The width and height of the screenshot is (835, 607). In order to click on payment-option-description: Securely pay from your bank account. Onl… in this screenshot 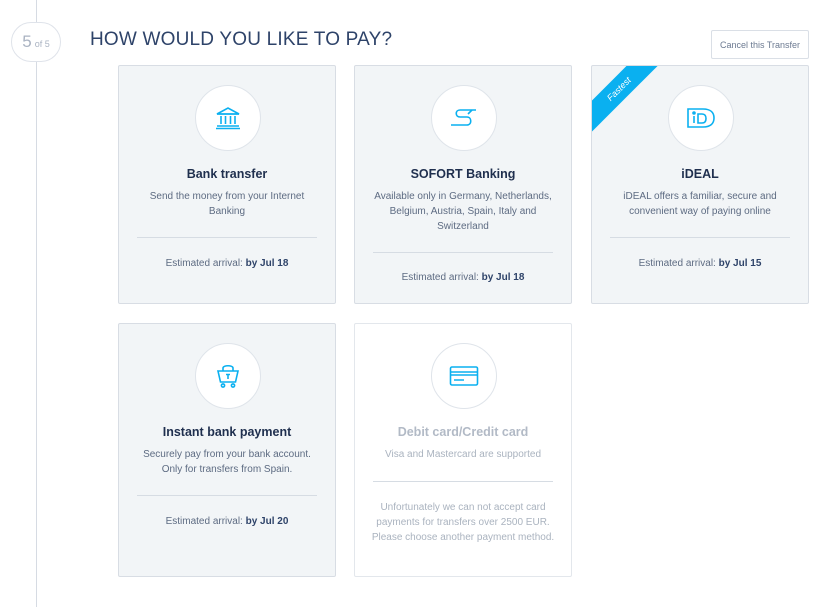, I will do `click(227, 462)`.